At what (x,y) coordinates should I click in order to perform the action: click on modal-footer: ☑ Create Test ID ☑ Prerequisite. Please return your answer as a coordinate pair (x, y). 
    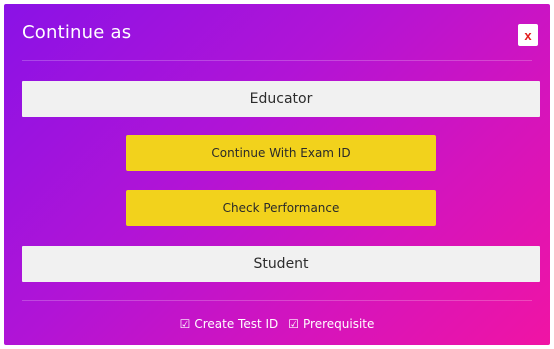
    Looking at the image, I should click on (277, 324).